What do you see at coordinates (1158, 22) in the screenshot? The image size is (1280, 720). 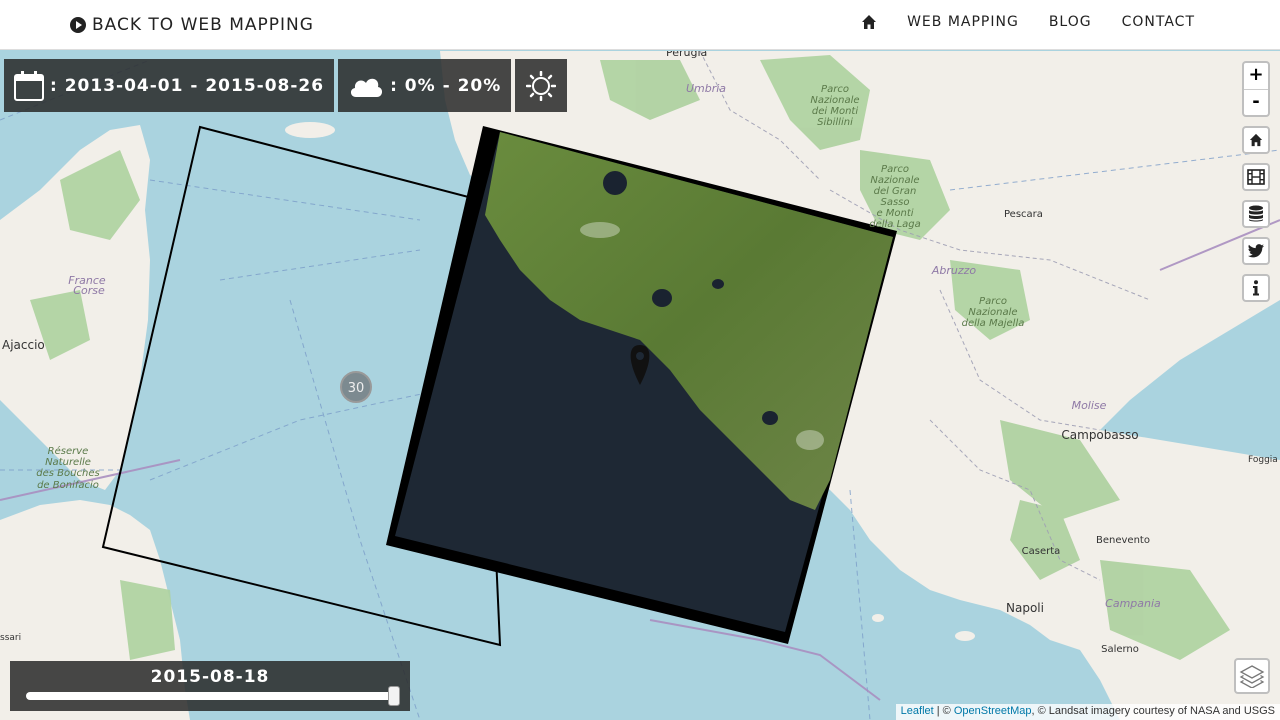 I see `nav-item-contact: CONTACT` at bounding box center [1158, 22].